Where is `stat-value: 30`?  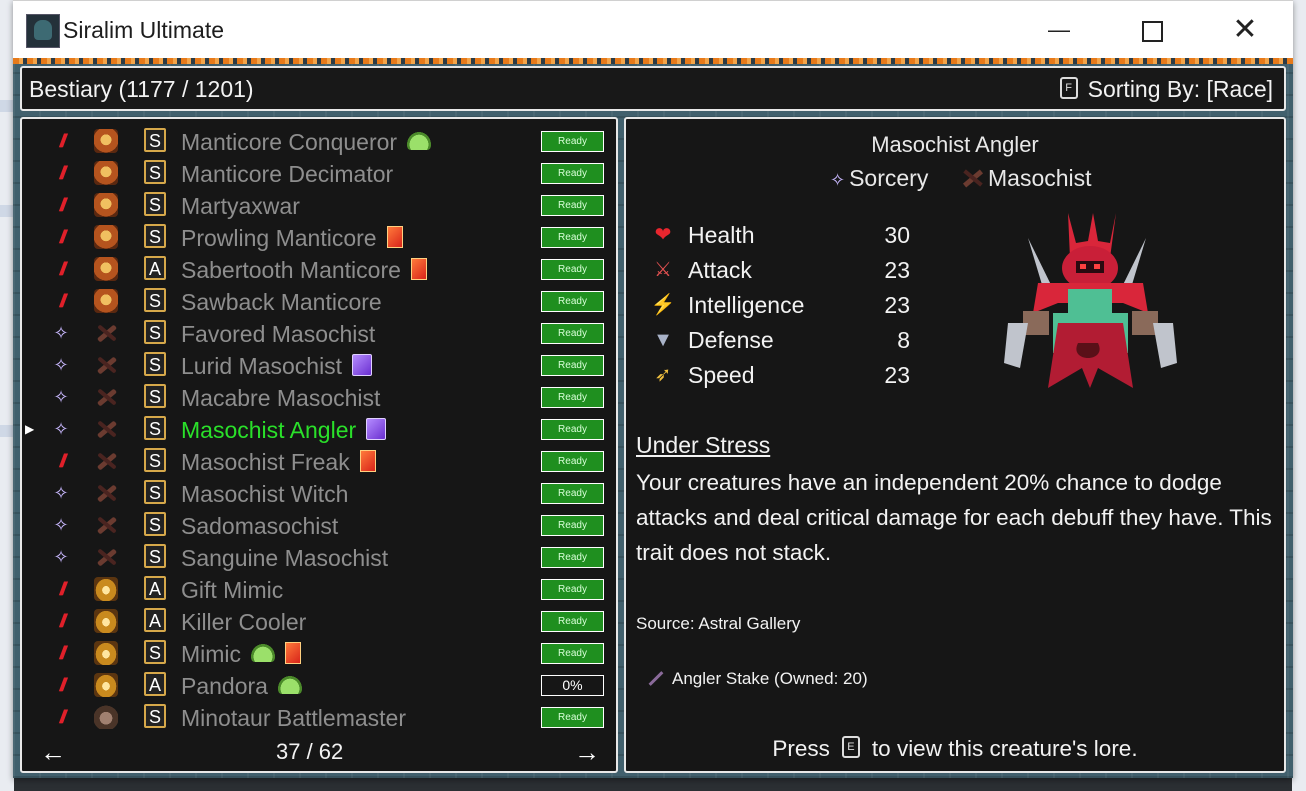 stat-value: 30 is located at coordinates (897, 235).